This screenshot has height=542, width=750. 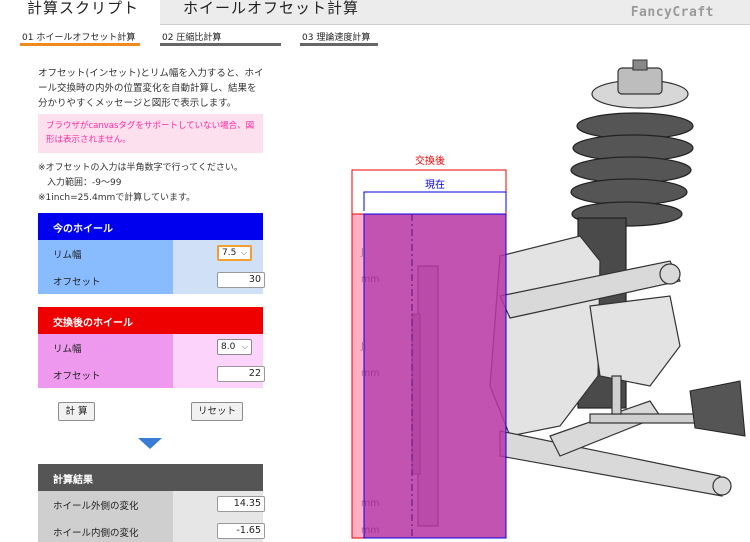 What do you see at coordinates (83, 9) in the screenshot?
I see `app-title: 計算スクリプト` at bounding box center [83, 9].